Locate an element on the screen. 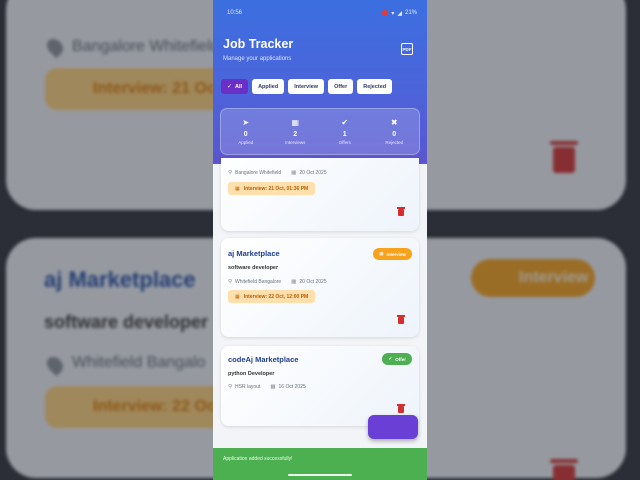  bg-location-1: Bangalore Whitefield is located at coordinates (146, 46).